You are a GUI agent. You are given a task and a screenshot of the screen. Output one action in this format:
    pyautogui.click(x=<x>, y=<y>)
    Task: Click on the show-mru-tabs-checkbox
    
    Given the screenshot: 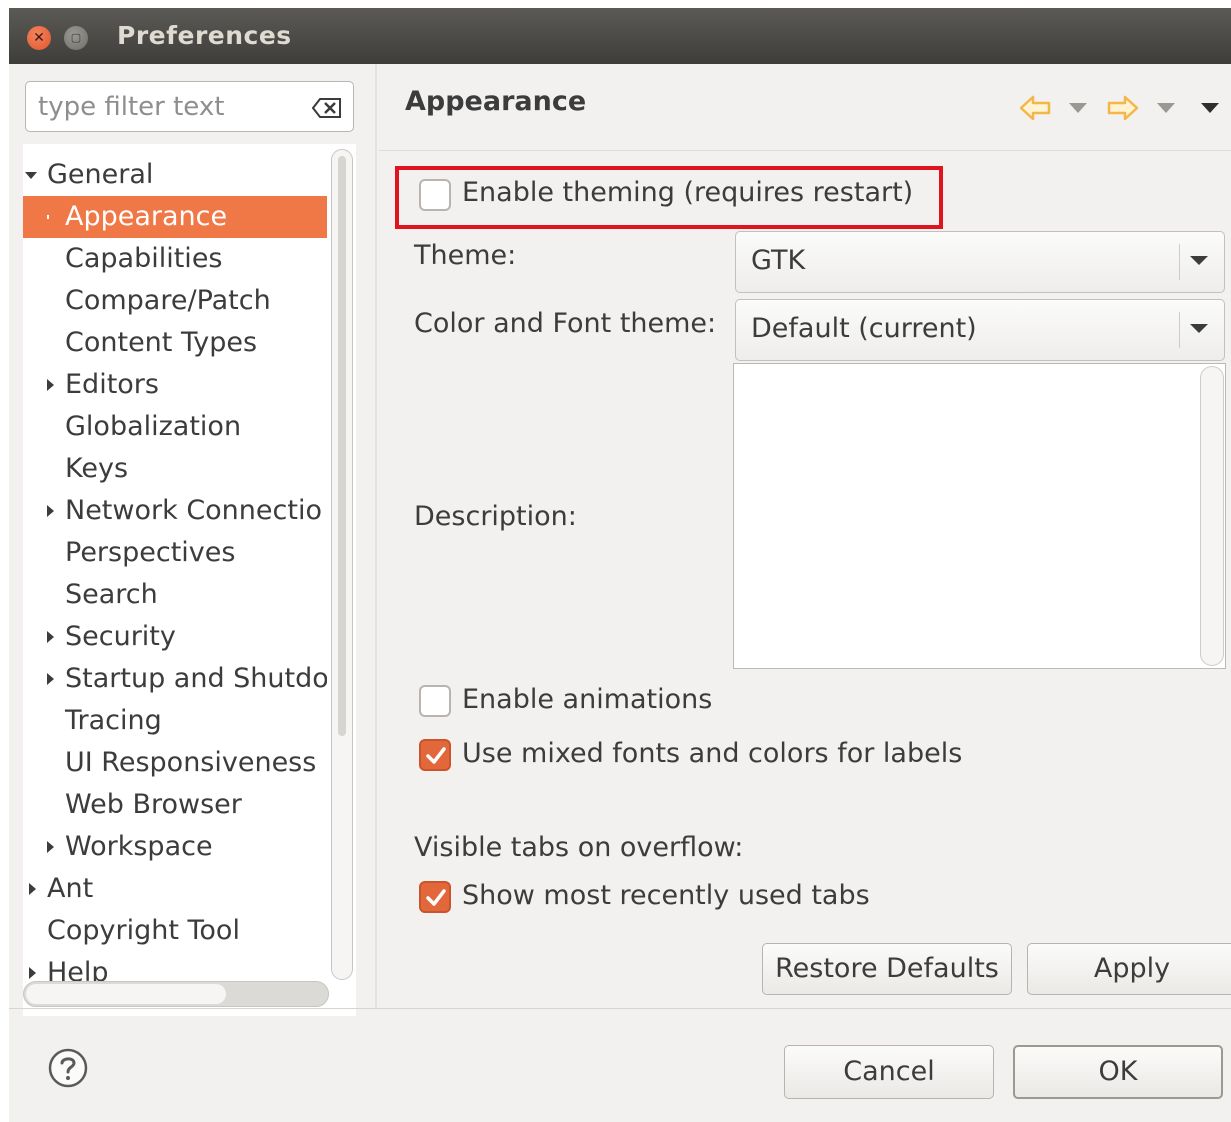 What is the action you would take?
    pyautogui.click(x=435, y=897)
    